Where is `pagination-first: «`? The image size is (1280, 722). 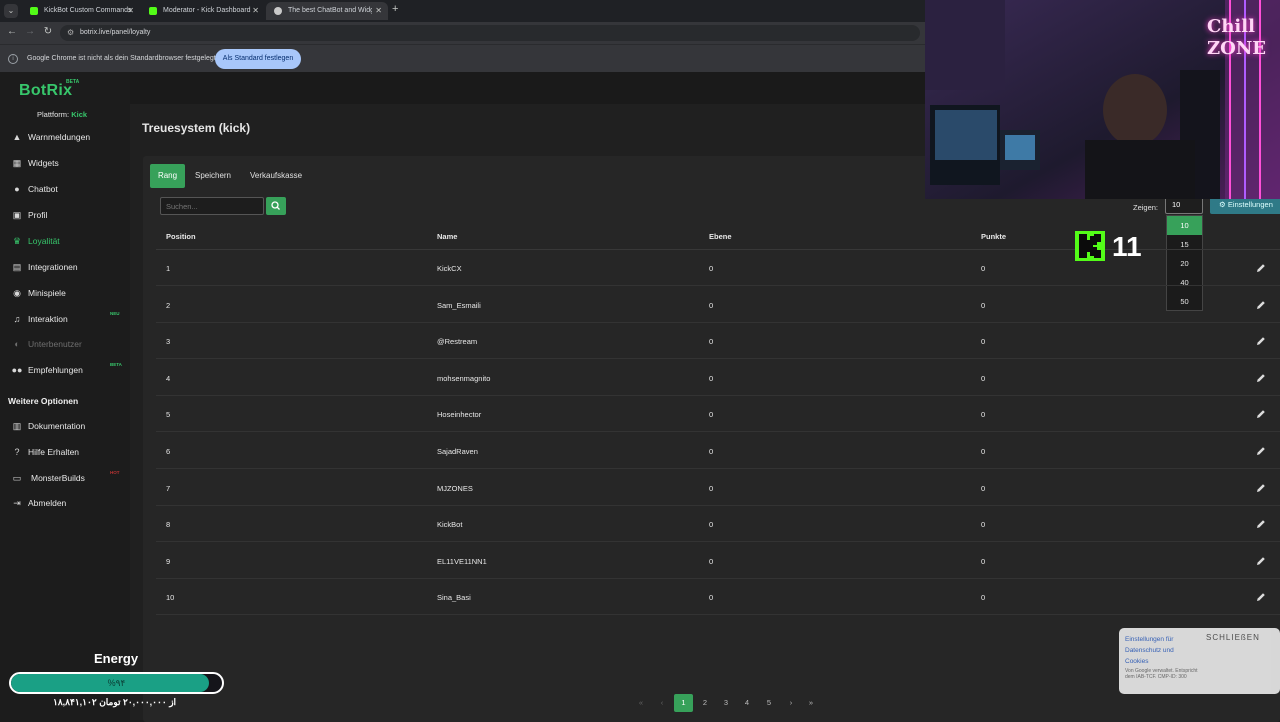 pagination-first: « is located at coordinates (641, 703).